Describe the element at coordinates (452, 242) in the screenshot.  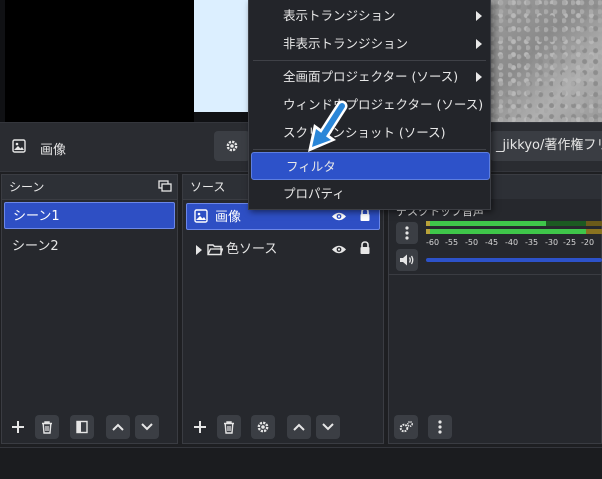
I see `meter-tick: -55` at that location.